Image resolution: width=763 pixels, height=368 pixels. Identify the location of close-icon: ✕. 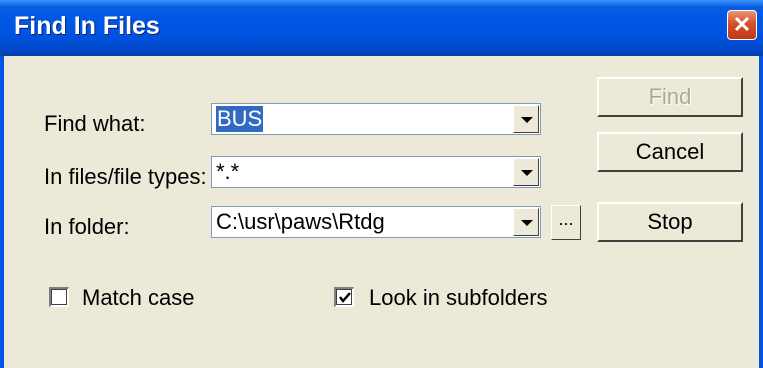
(742, 24).